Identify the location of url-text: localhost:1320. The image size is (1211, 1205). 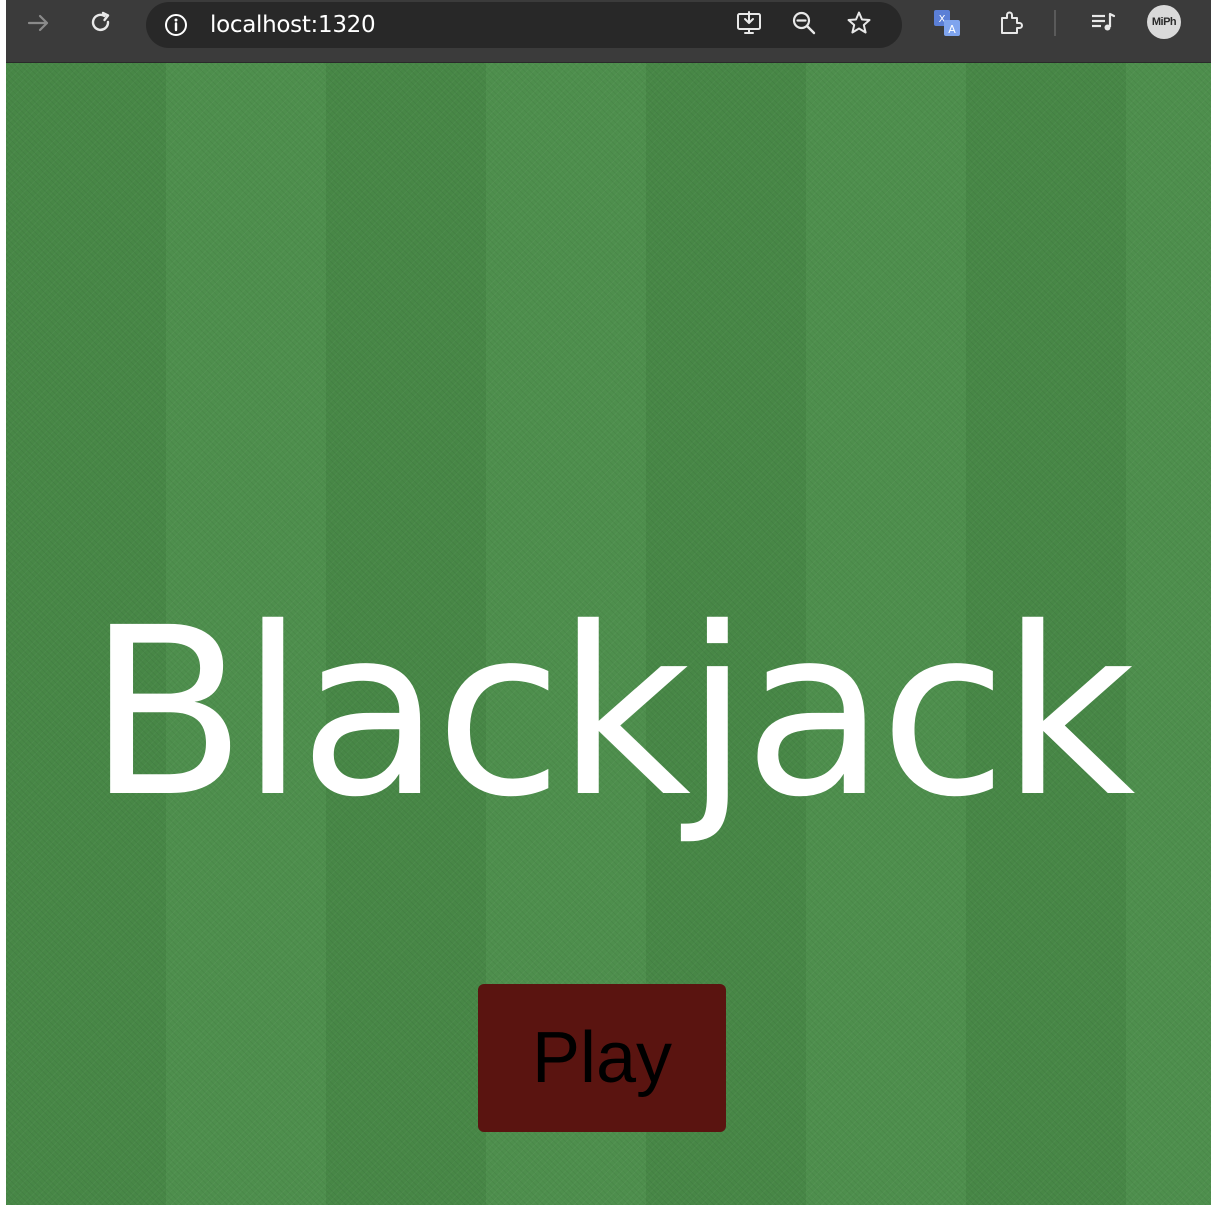
(293, 25).